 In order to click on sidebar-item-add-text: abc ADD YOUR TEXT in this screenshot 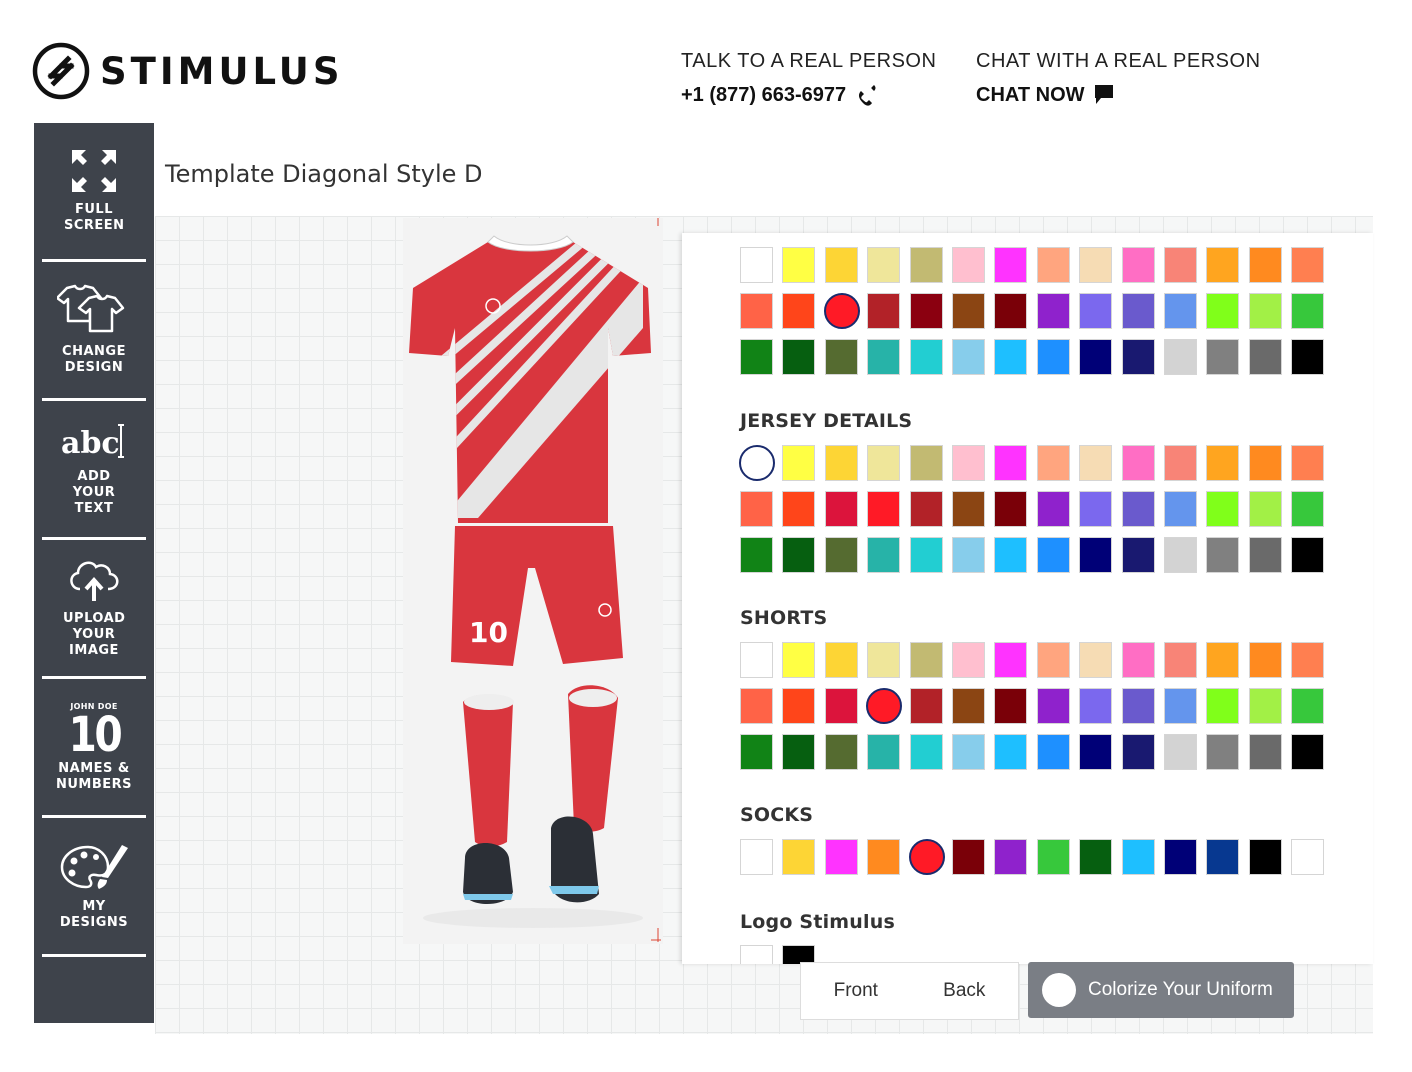, I will do `click(94, 470)`.